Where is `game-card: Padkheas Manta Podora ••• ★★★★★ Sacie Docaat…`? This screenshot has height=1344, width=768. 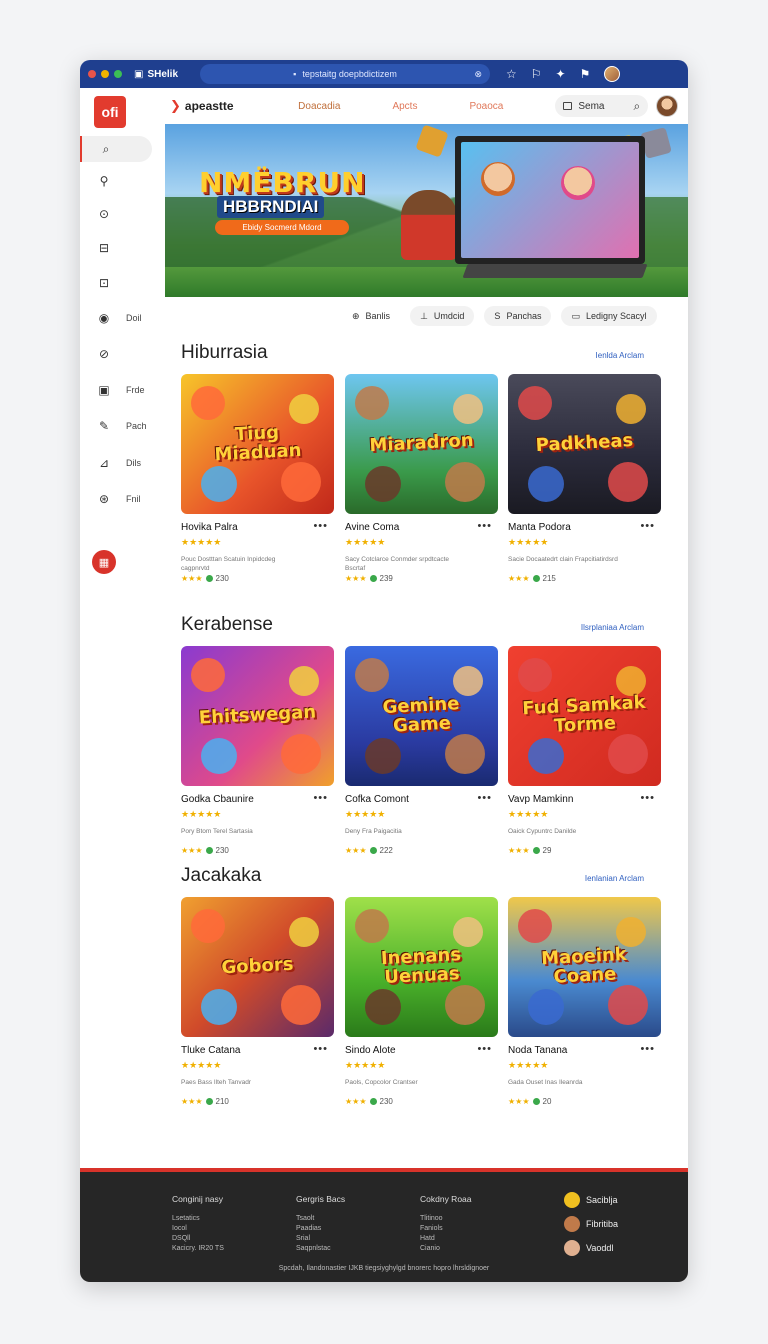
game-card: Padkheas Manta Podora ••• ★★★★★ Sacie Docaat… is located at coordinates (584, 478).